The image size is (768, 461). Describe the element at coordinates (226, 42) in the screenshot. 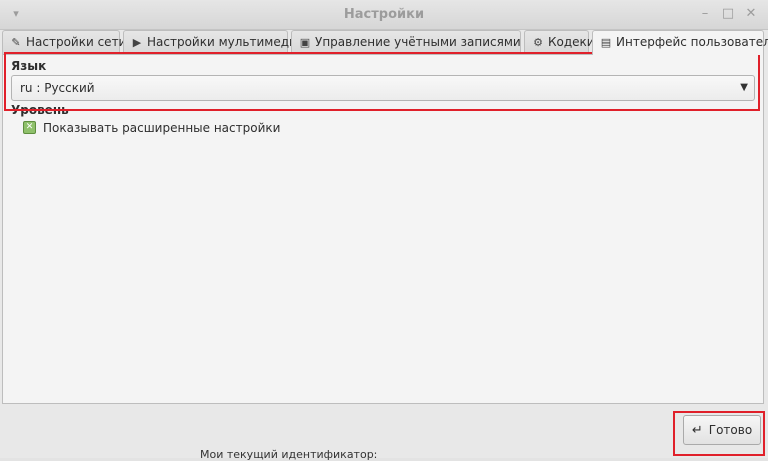

I see `tab-label: Настройки мультимедиа` at that location.